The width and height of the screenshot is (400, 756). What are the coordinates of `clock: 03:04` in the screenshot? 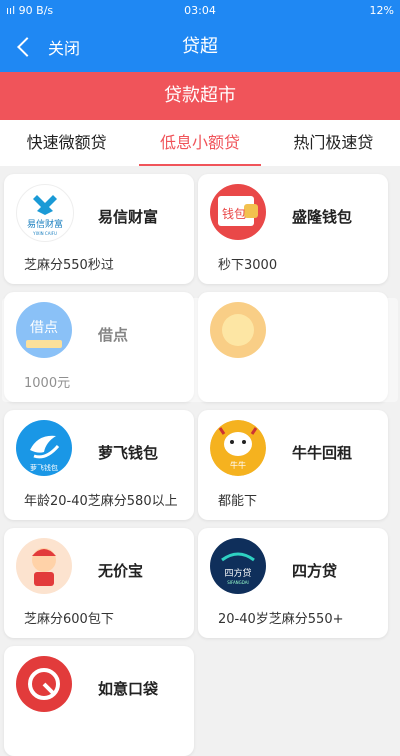 It's located at (200, 10).